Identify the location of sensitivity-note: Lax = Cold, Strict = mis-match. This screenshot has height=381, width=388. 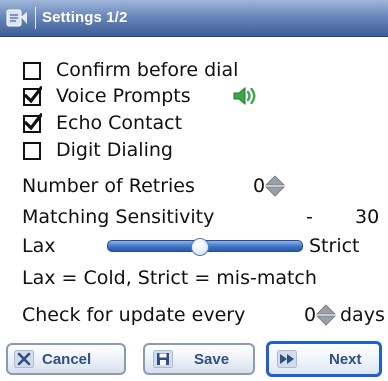
(169, 278).